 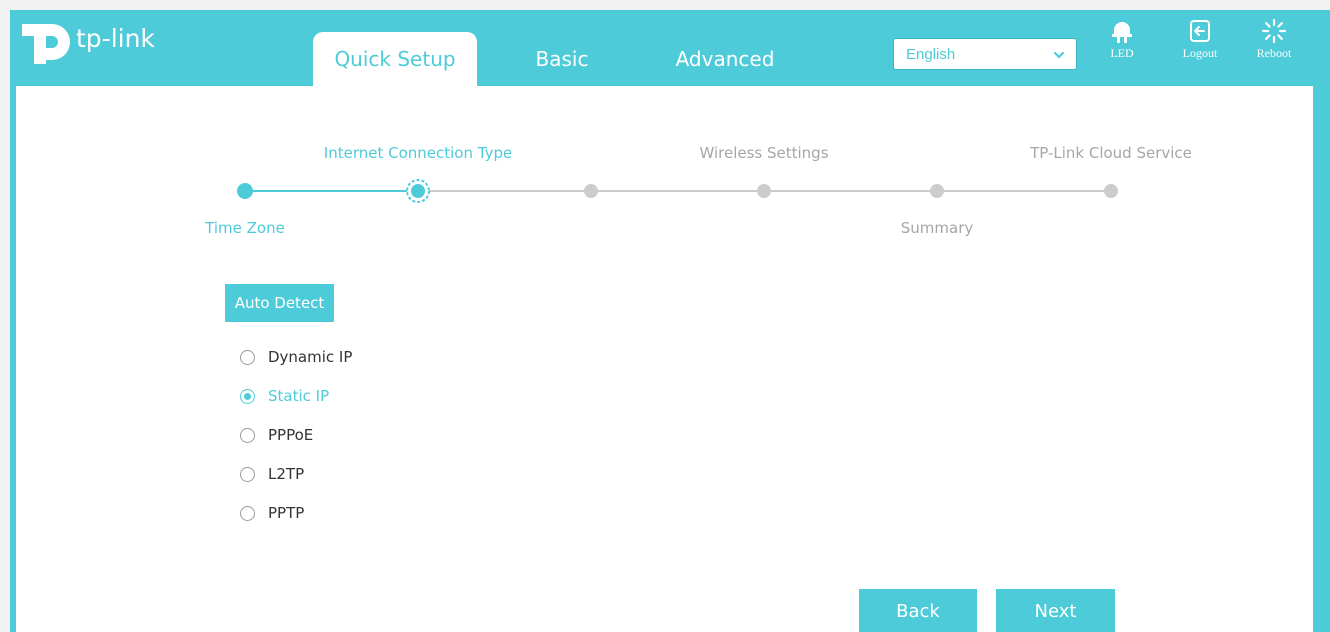 I want to click on radio-label: PPPoE, so click(x=291, y=435).